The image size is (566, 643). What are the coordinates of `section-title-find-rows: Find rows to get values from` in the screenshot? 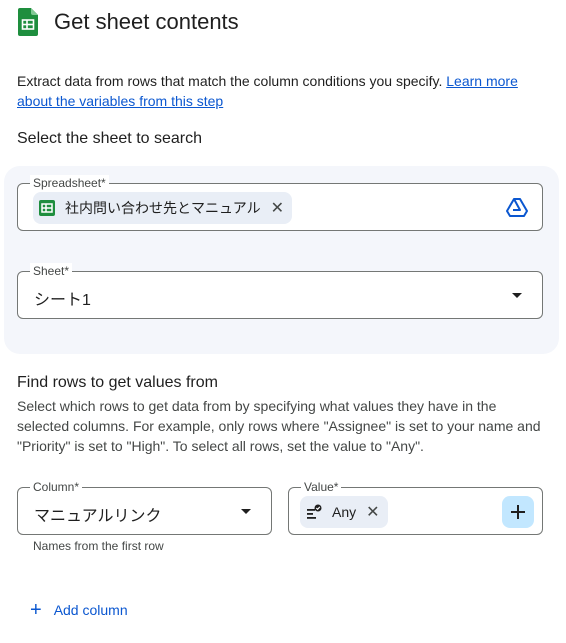 It's located at (117, 382).